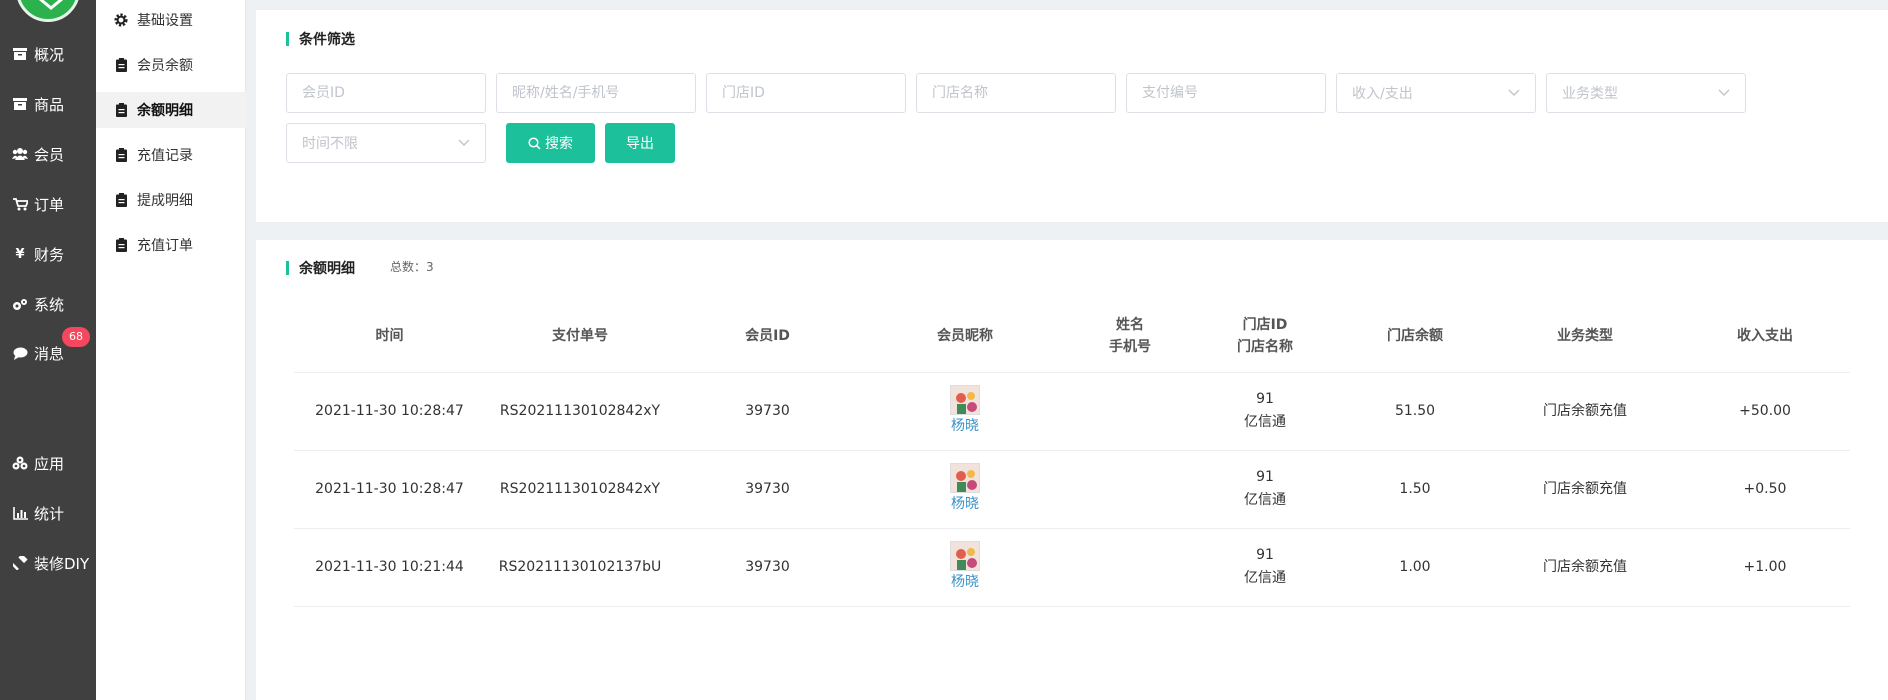 The width and height of the screenshot is (1888, 700). Describe the element at coordinates (20, 204) in the screenshot. I see `cart-icon` at that location.